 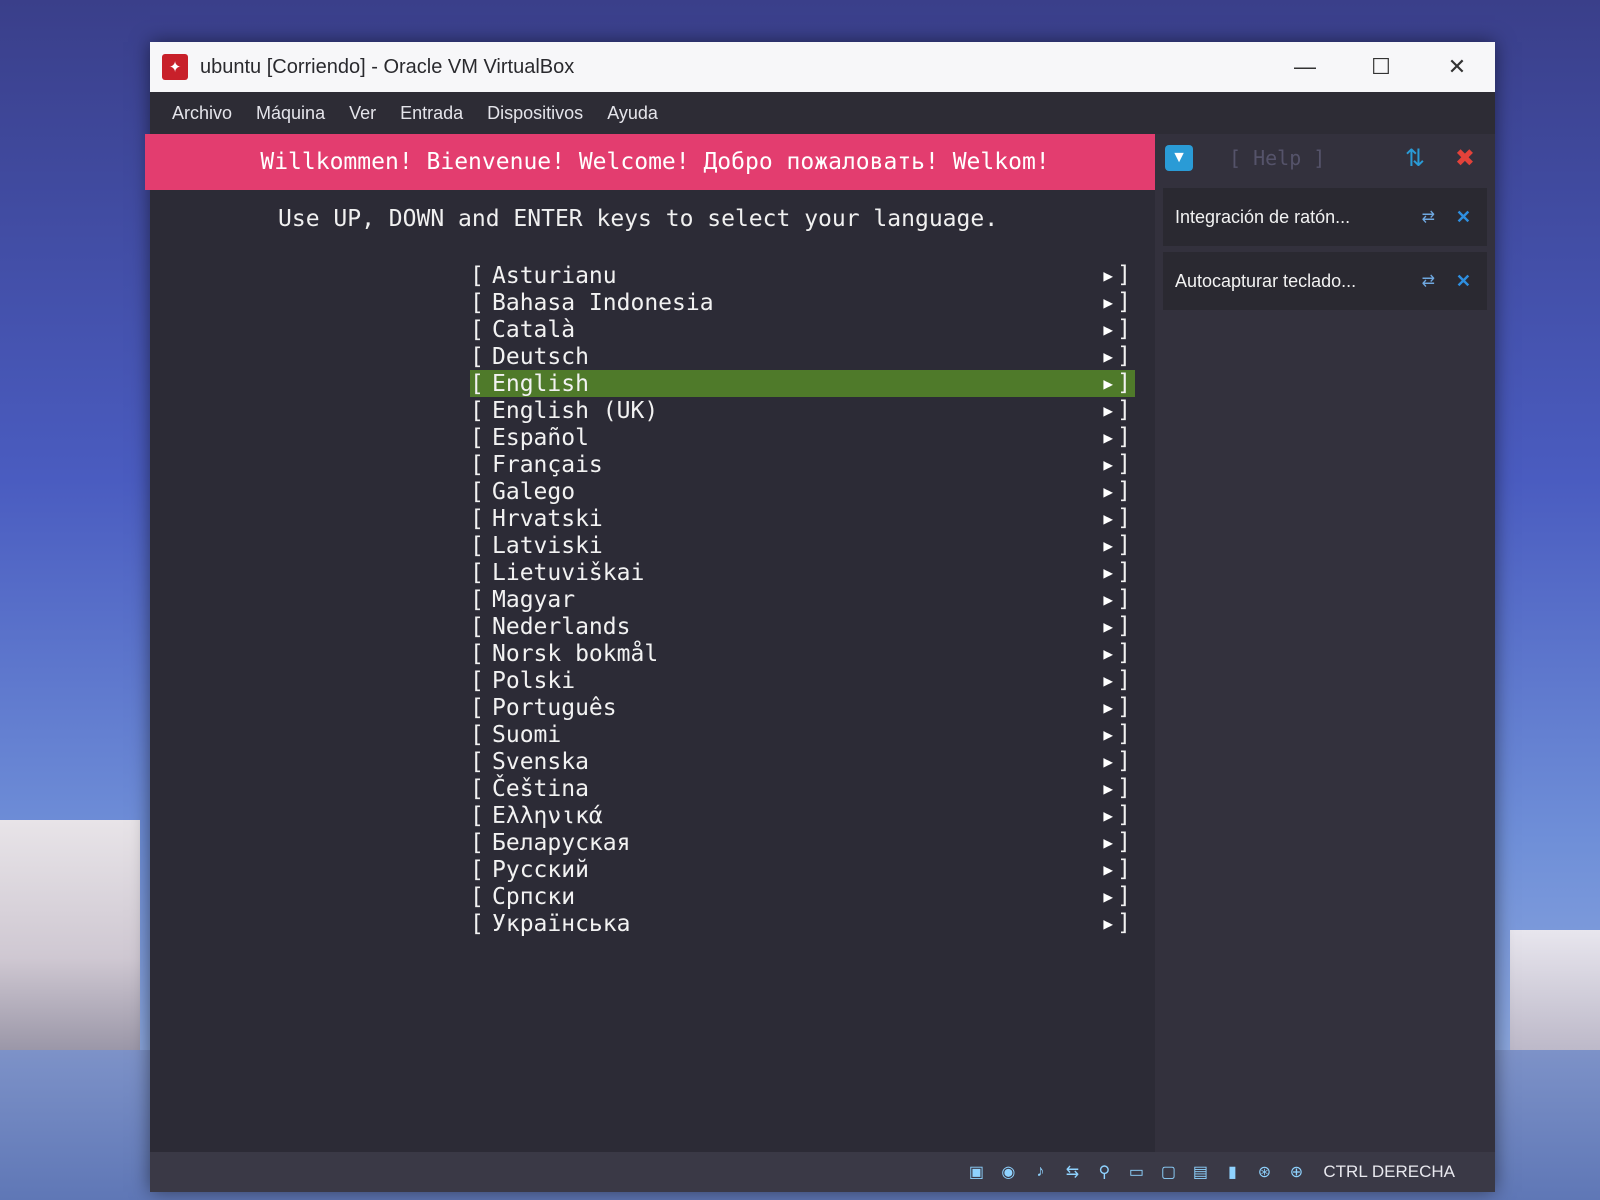 I want to click on close-button: ✕, so click(x=1457, y=67).